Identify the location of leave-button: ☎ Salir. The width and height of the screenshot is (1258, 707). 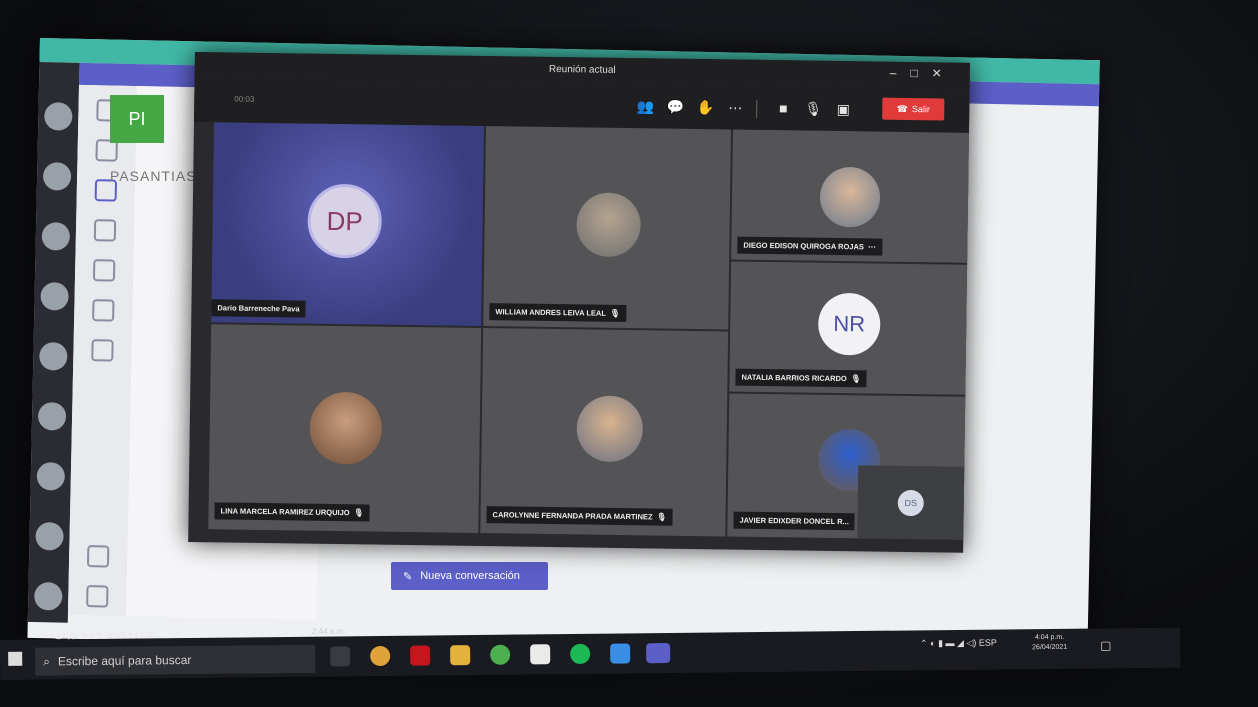
(913, 109).